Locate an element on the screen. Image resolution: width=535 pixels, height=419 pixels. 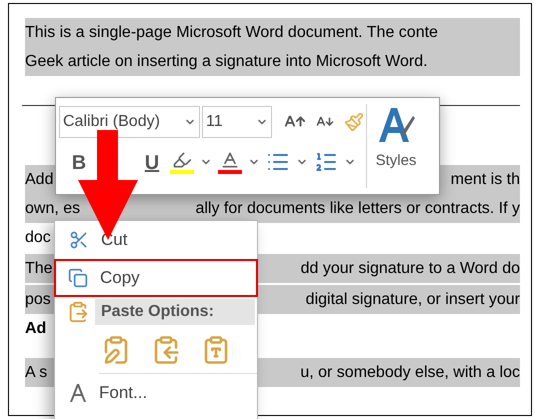
underline-button: U is located at coordinates (152, 162).